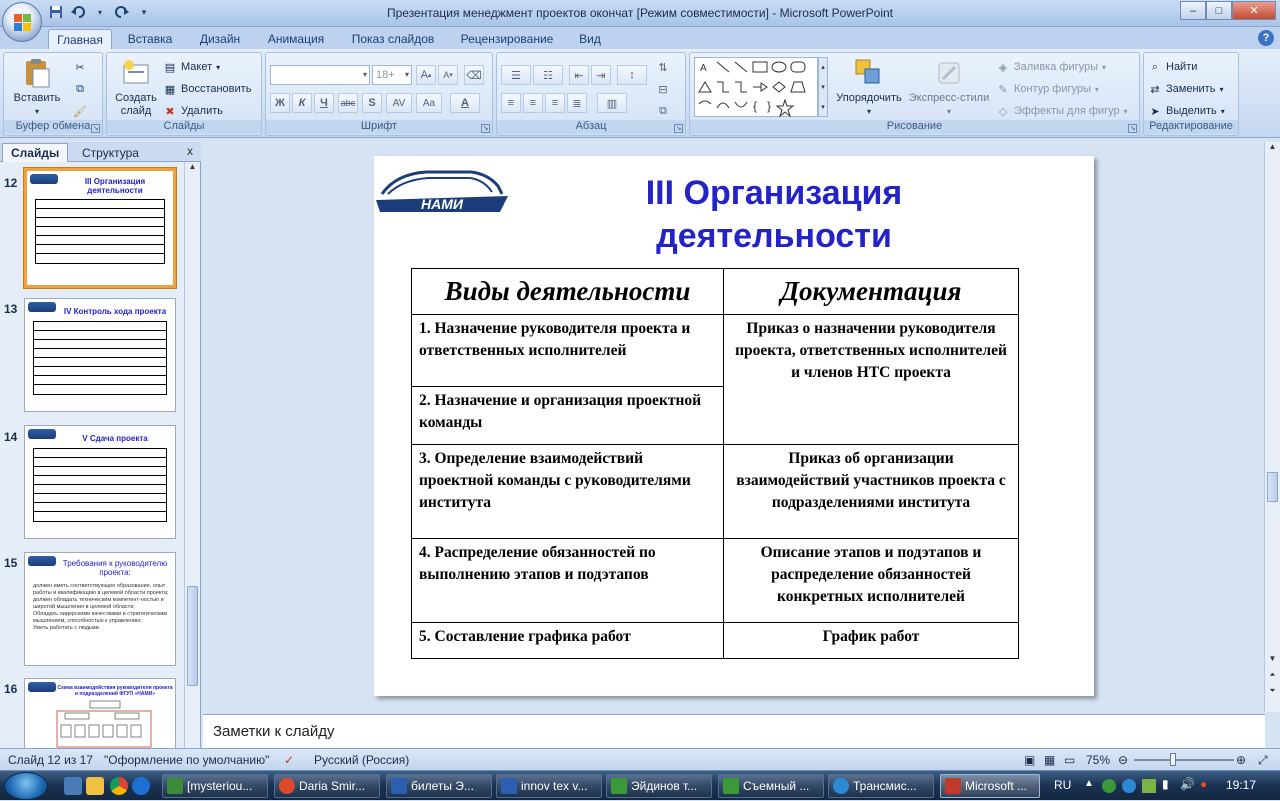  Describe the element at coordinates (100, 482) in the screenshot. I see `slide-thumbnail-14: V Сдача проекта` at that location.